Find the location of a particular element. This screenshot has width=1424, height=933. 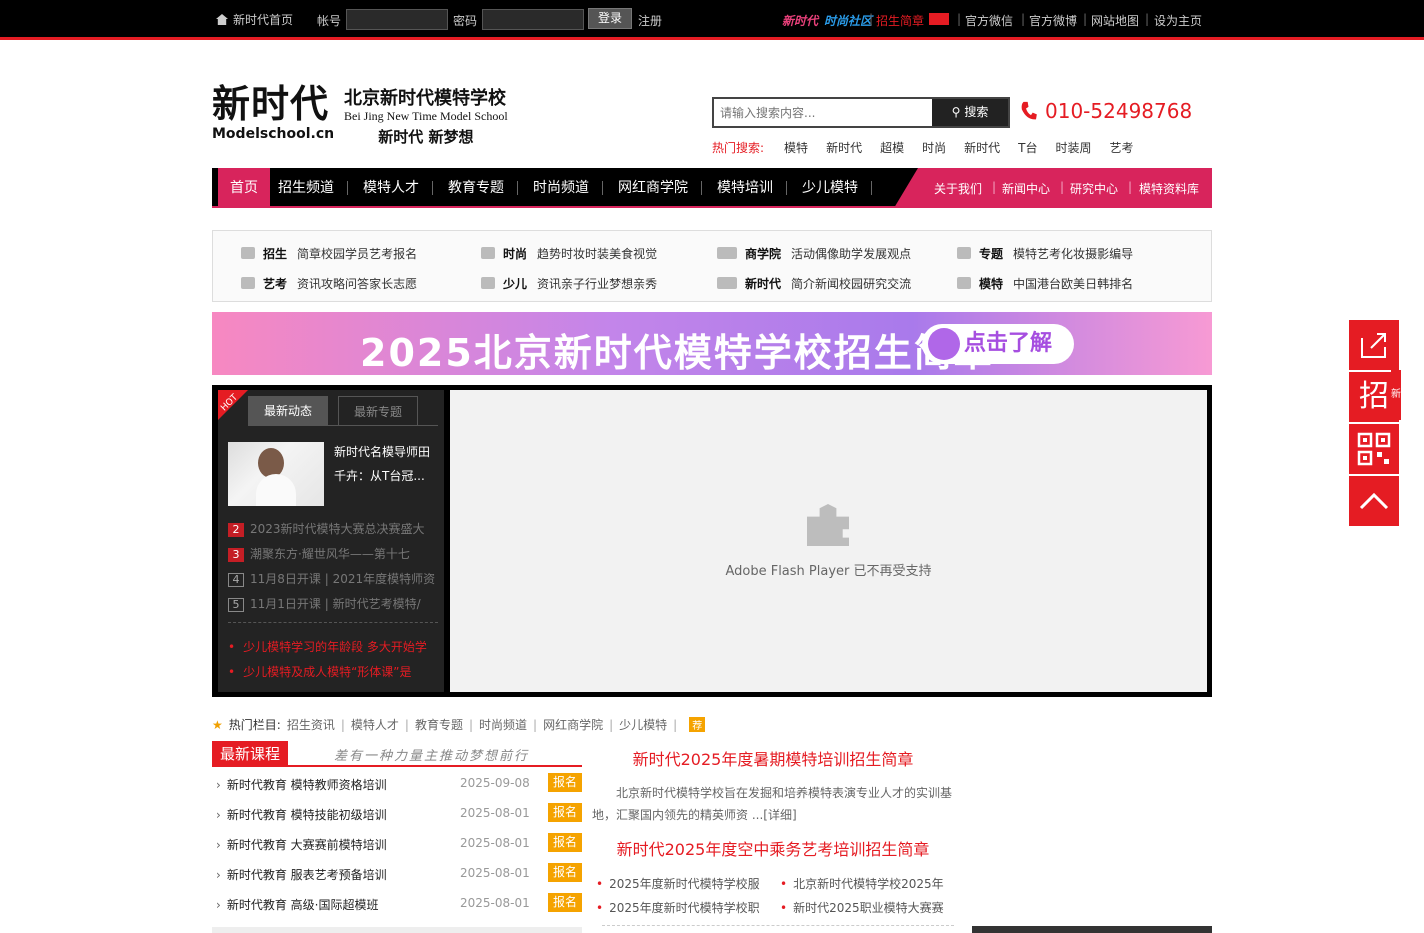

courses-title: 最新课程 is located at coordinates (250, 754).